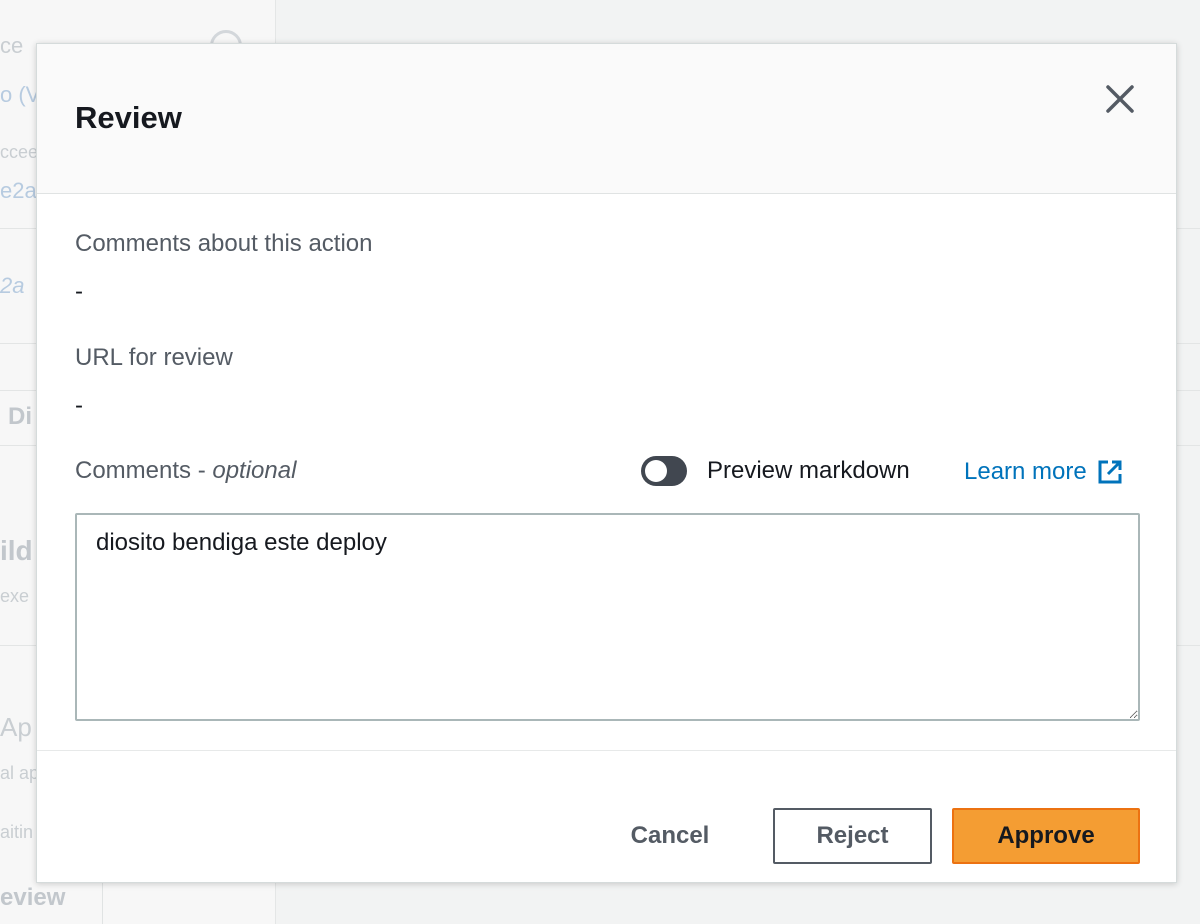  I want to click on comments-about-action-label: Comments about this action, so click(224, 243).